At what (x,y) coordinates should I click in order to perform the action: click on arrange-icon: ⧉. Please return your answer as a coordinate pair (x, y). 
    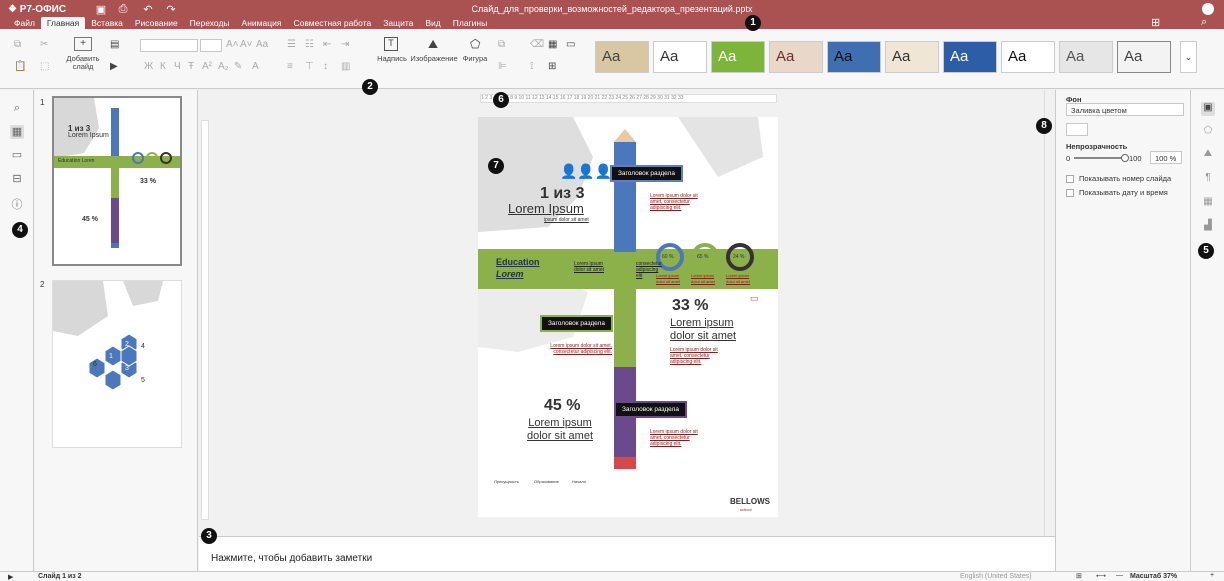
    Looking at the image, I should click on (501, 44).